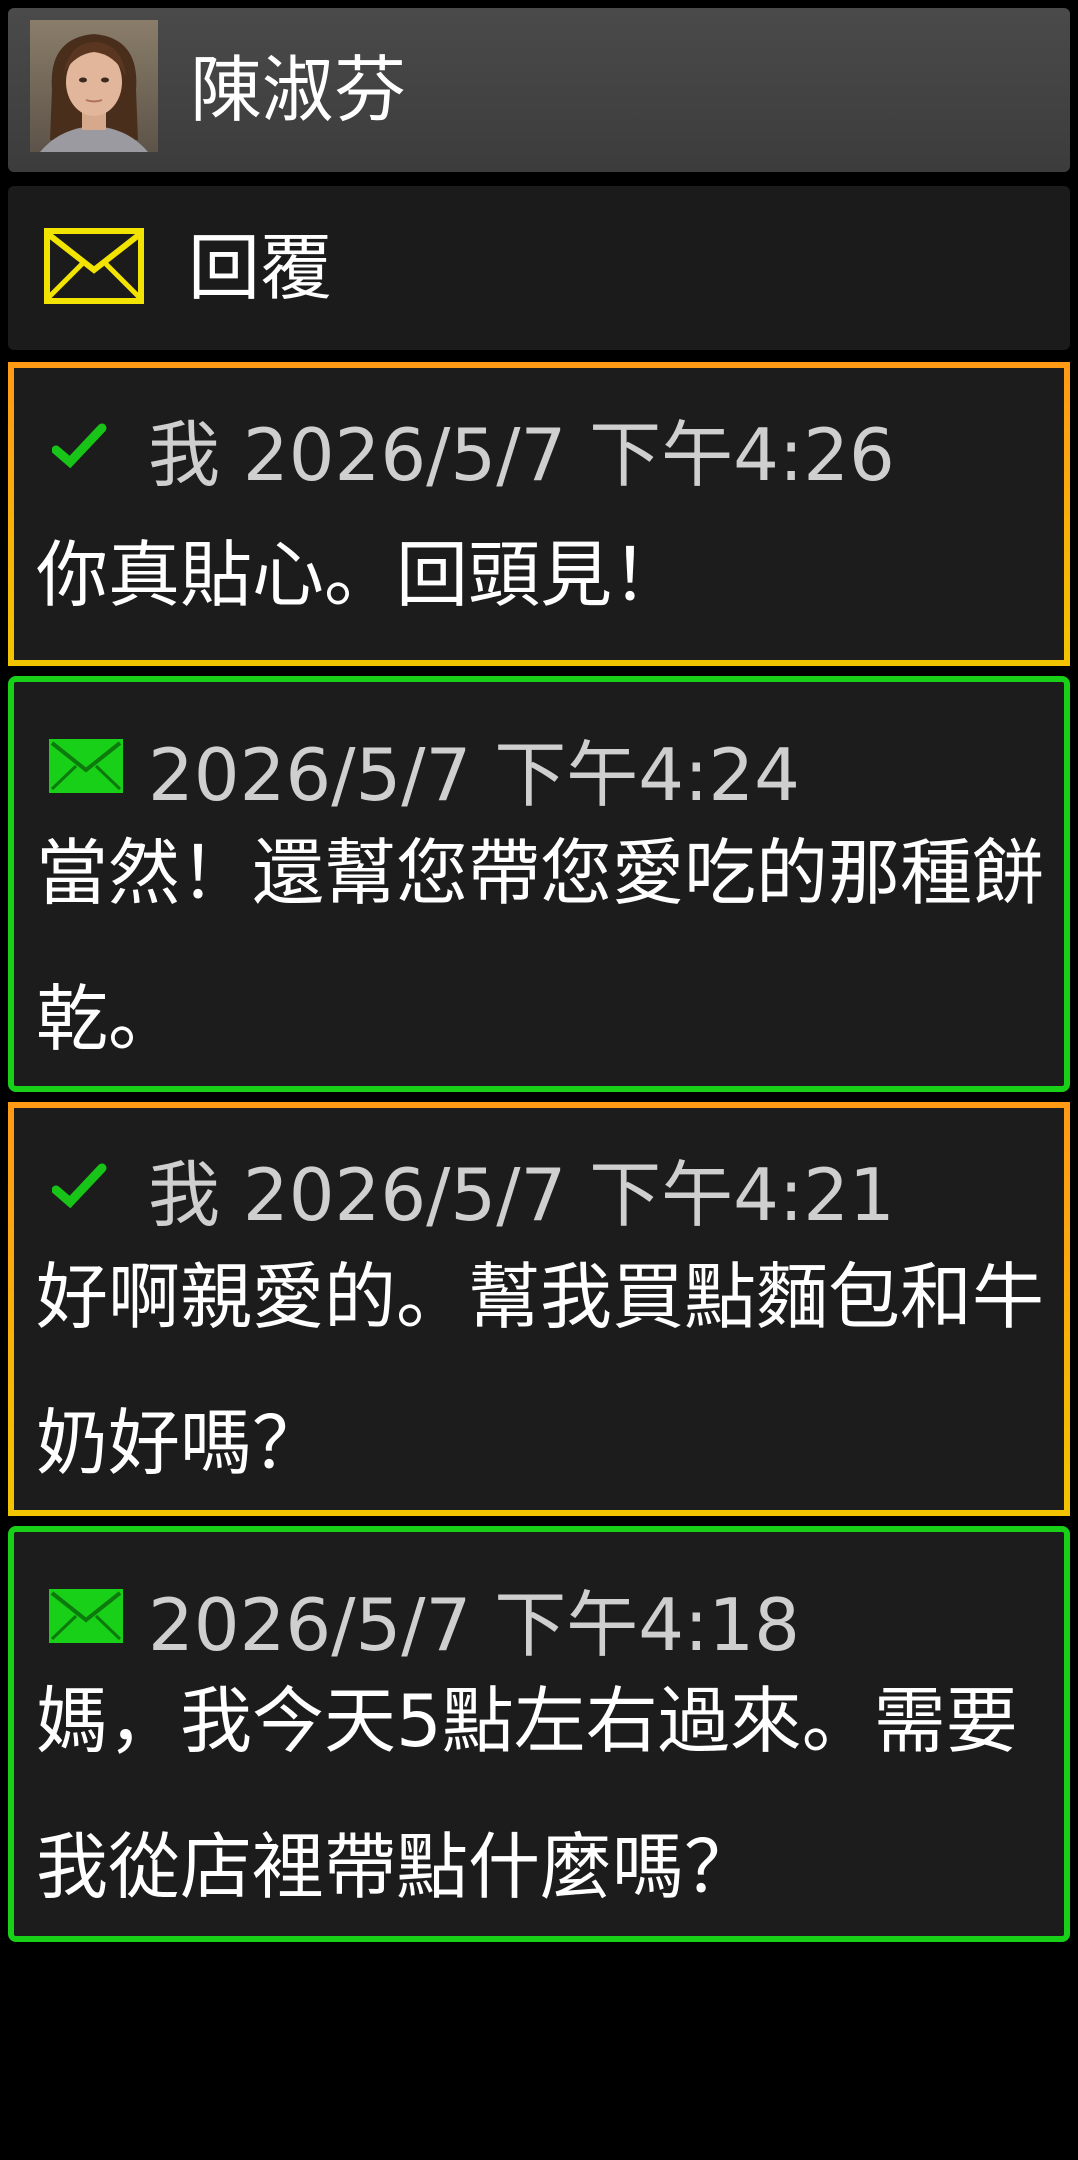  What do you see at coordinates (527, 1794) in the screenshot?
I see `message-text: 媽，我今天5點左右過來。需要我從店裡帶點什麼嗎？` at bounding box center [527, 1794].